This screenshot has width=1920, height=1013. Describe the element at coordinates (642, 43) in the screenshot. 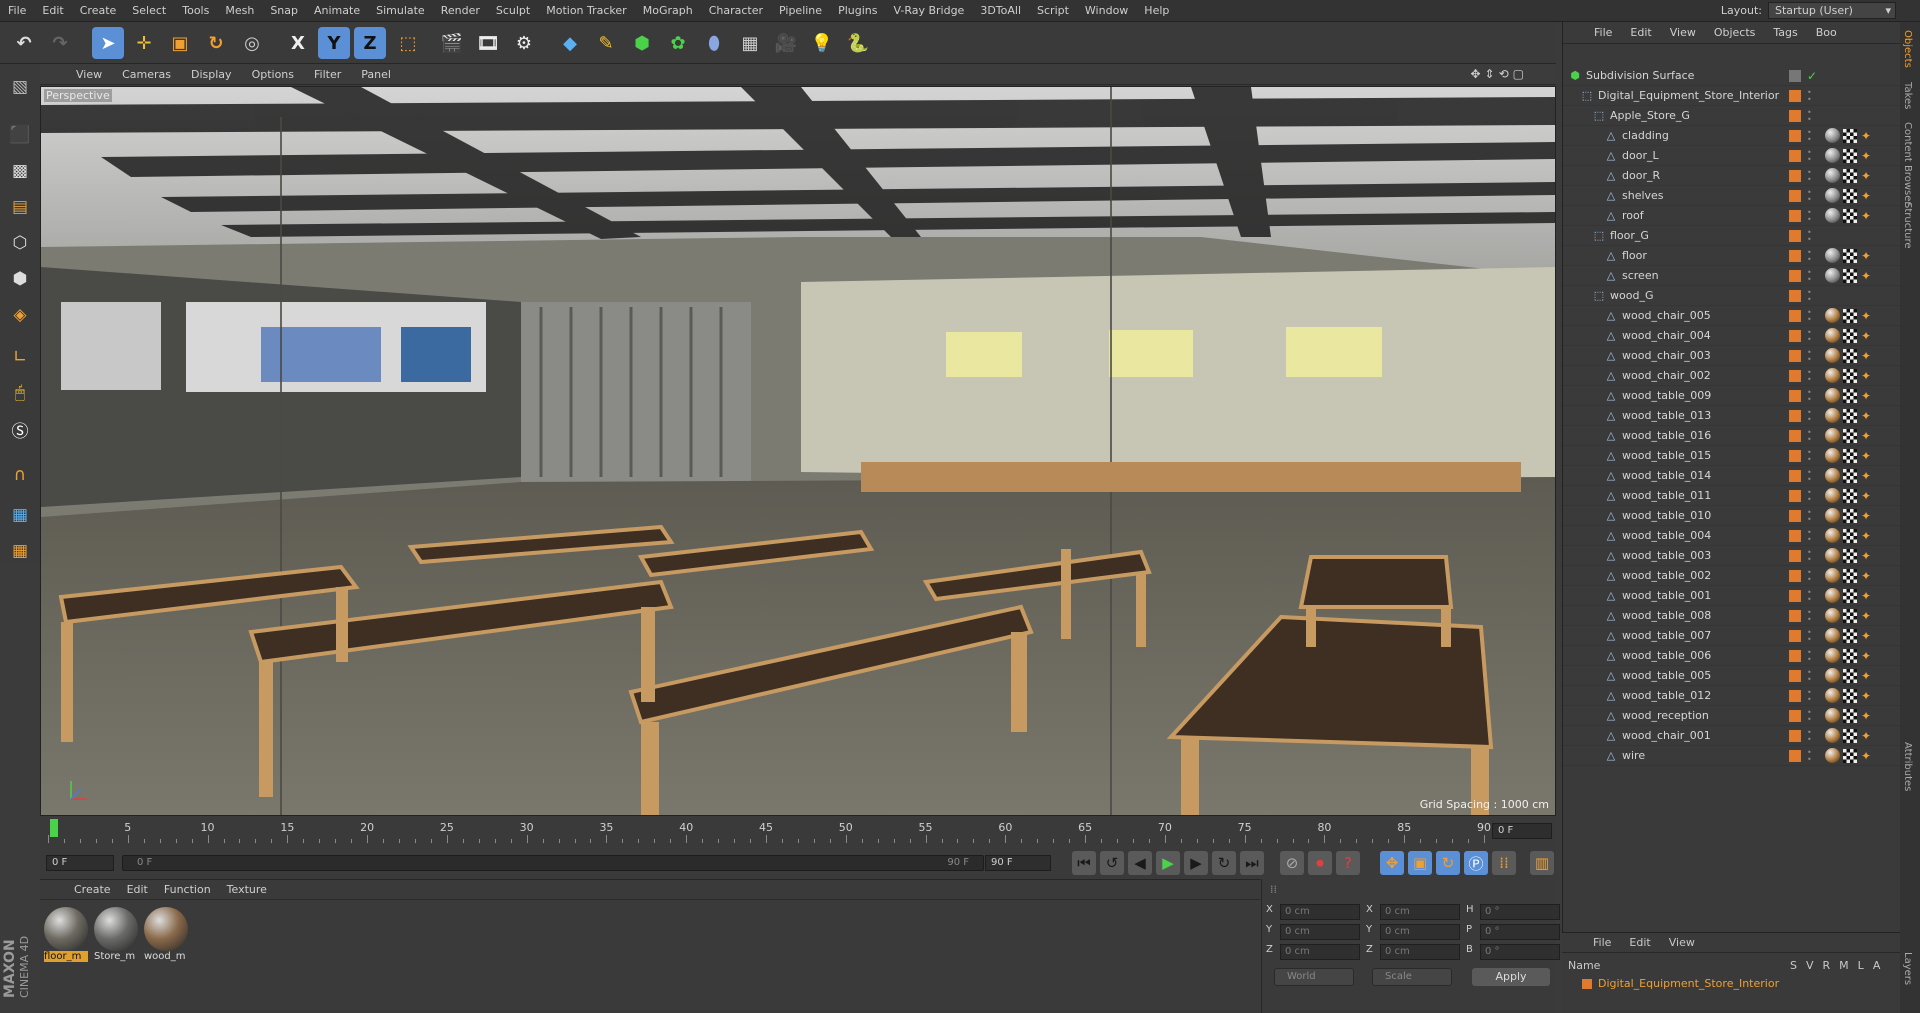

I see `subdivision-icon: ⬢` at that location.